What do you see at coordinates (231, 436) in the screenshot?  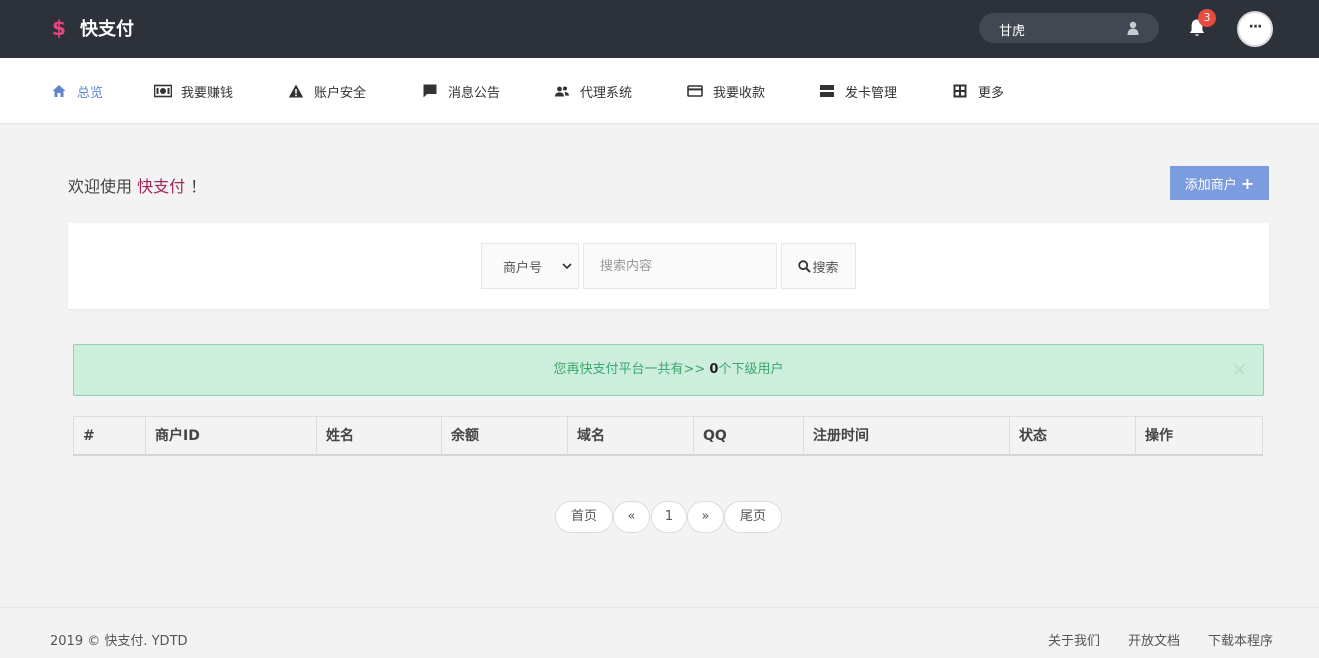 I see `table-header-cell: 商户ID` at bounding box center [231, 436].